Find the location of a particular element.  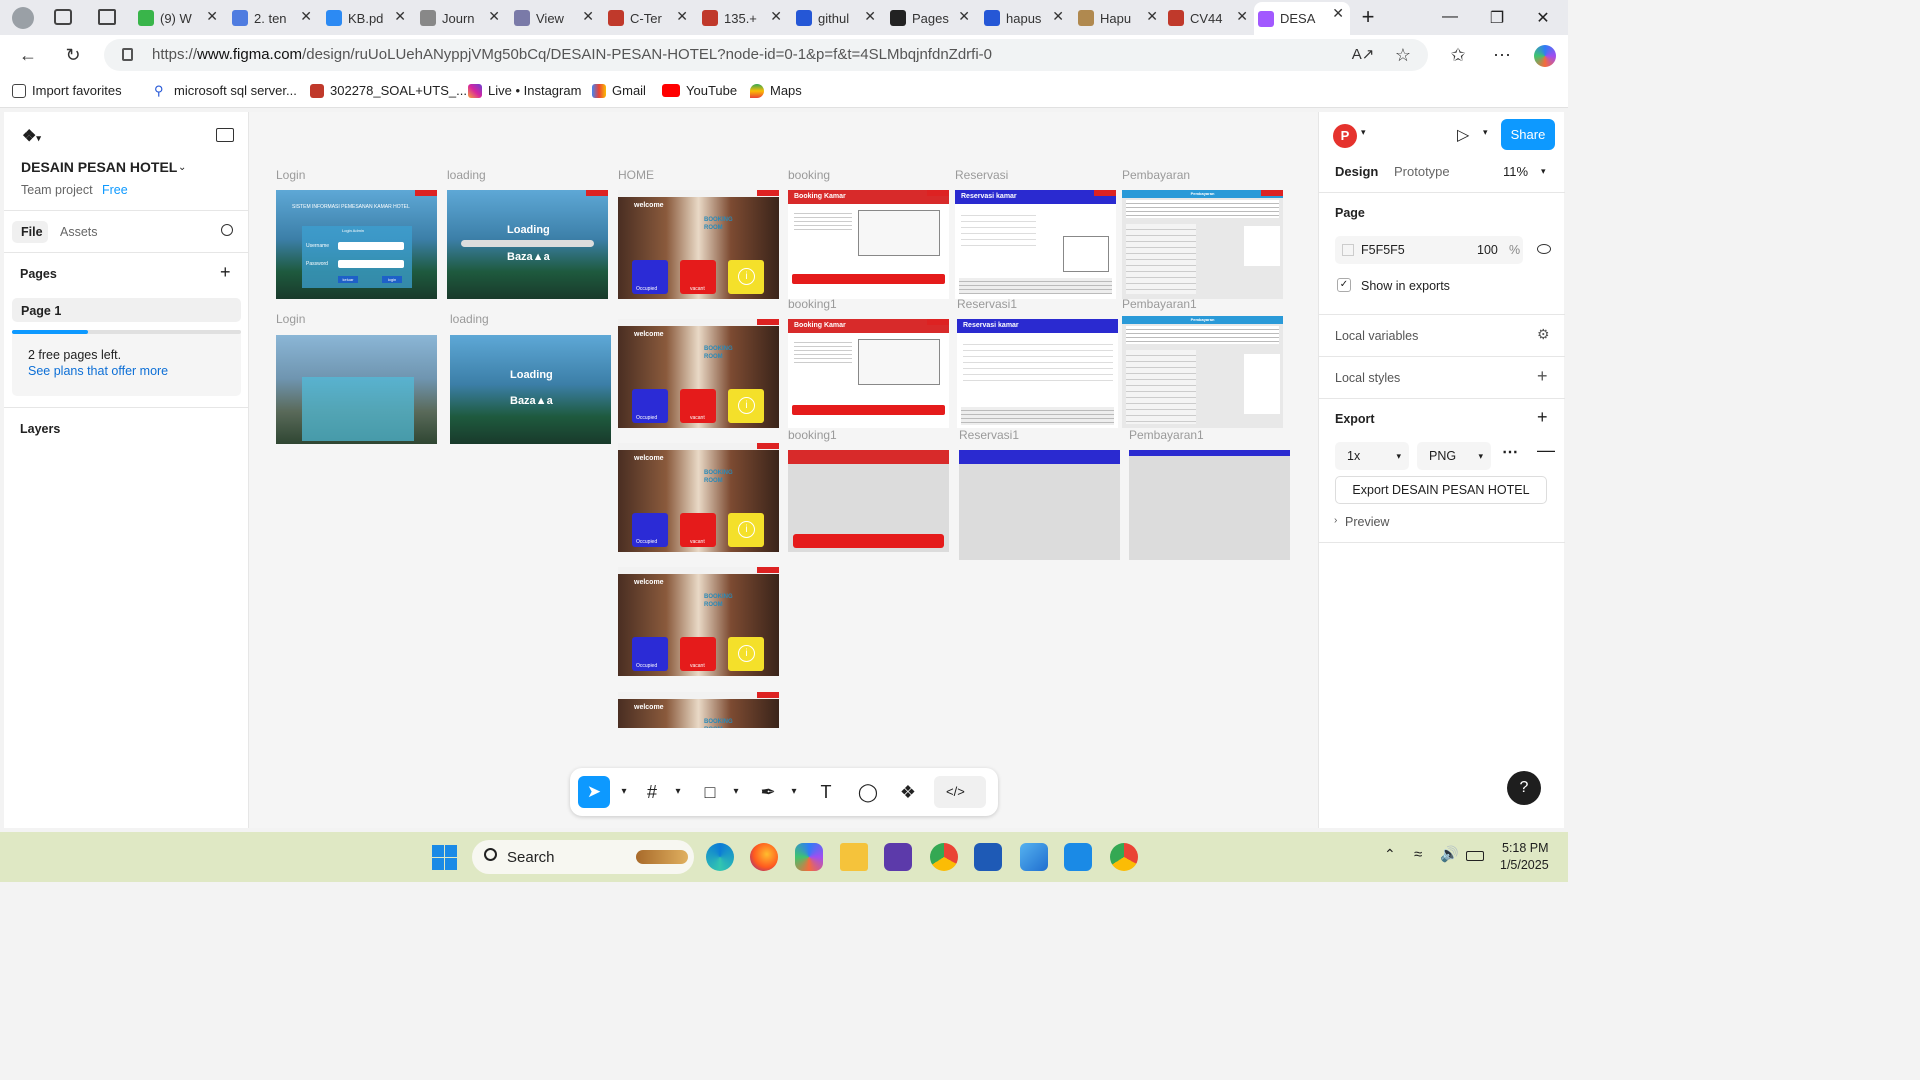

minimize-icon: — is located at coordinates (1450, 17).